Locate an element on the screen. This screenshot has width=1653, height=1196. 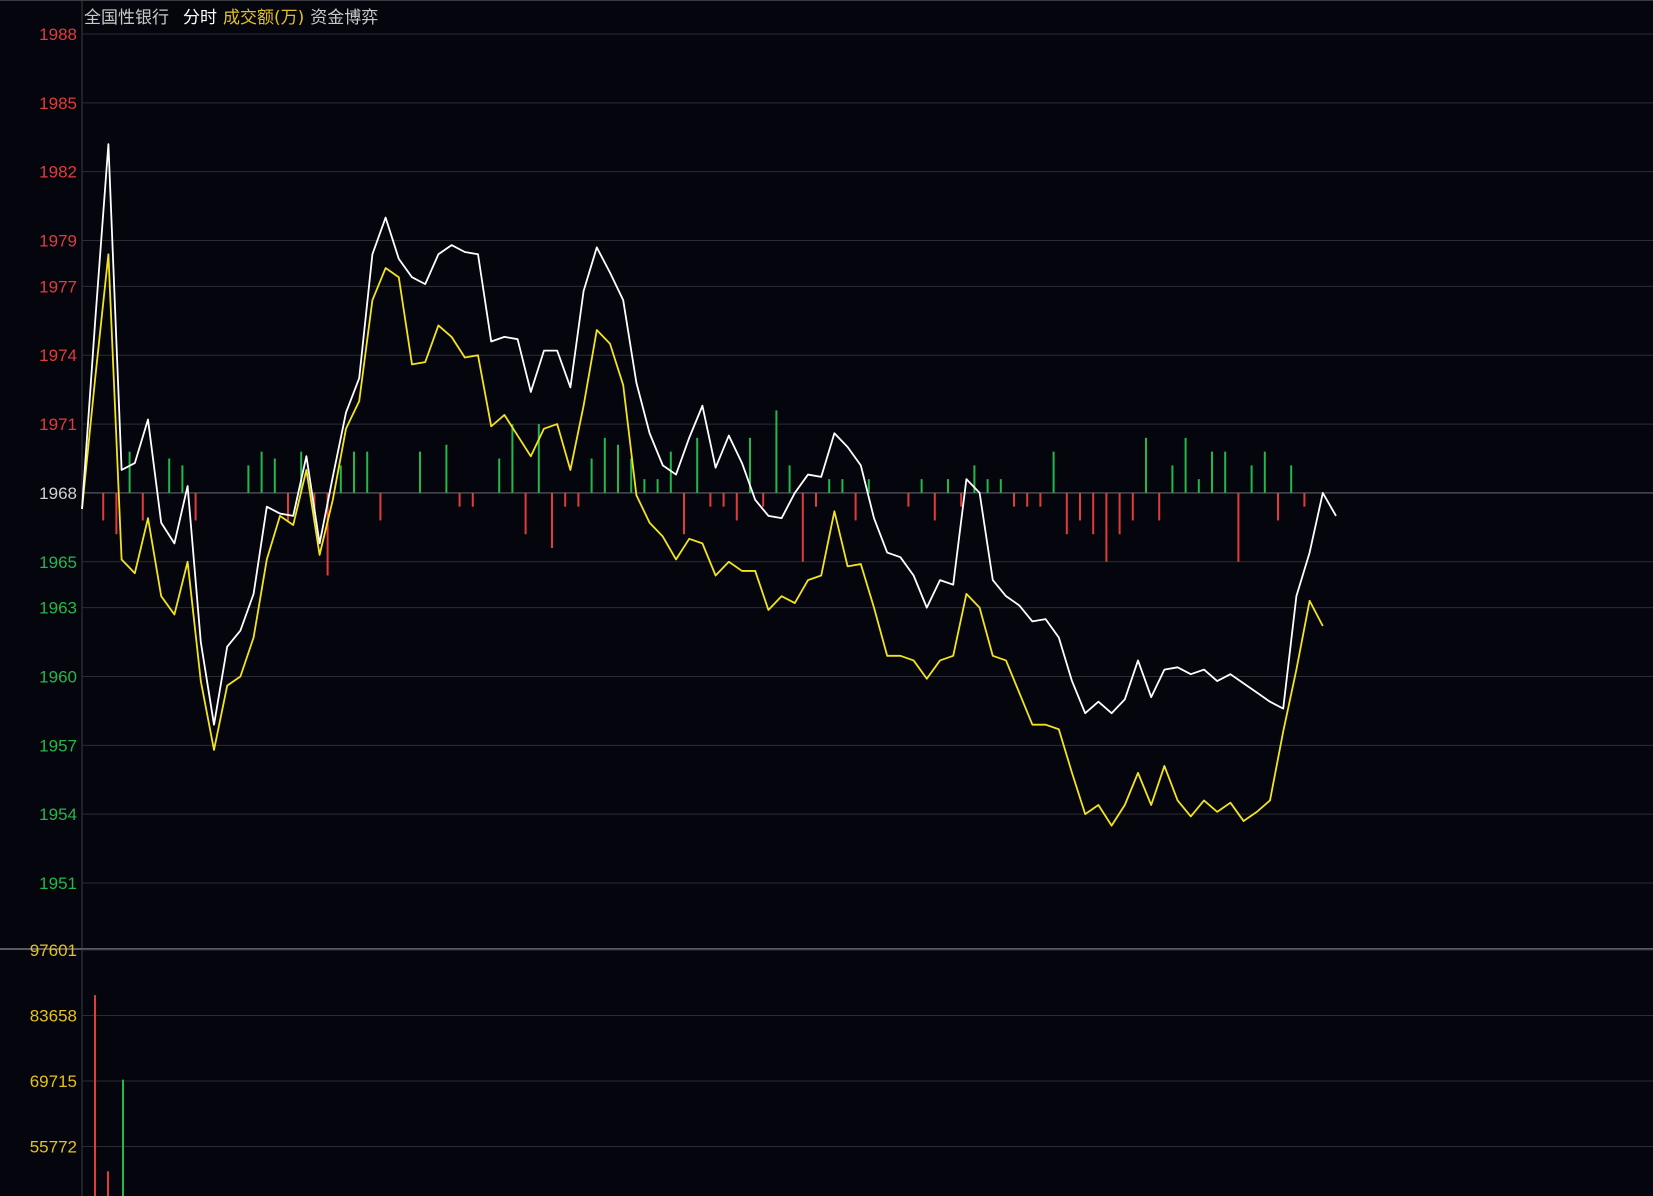
volume-axis-label: 55772 is located at coordinates (53, 1147).